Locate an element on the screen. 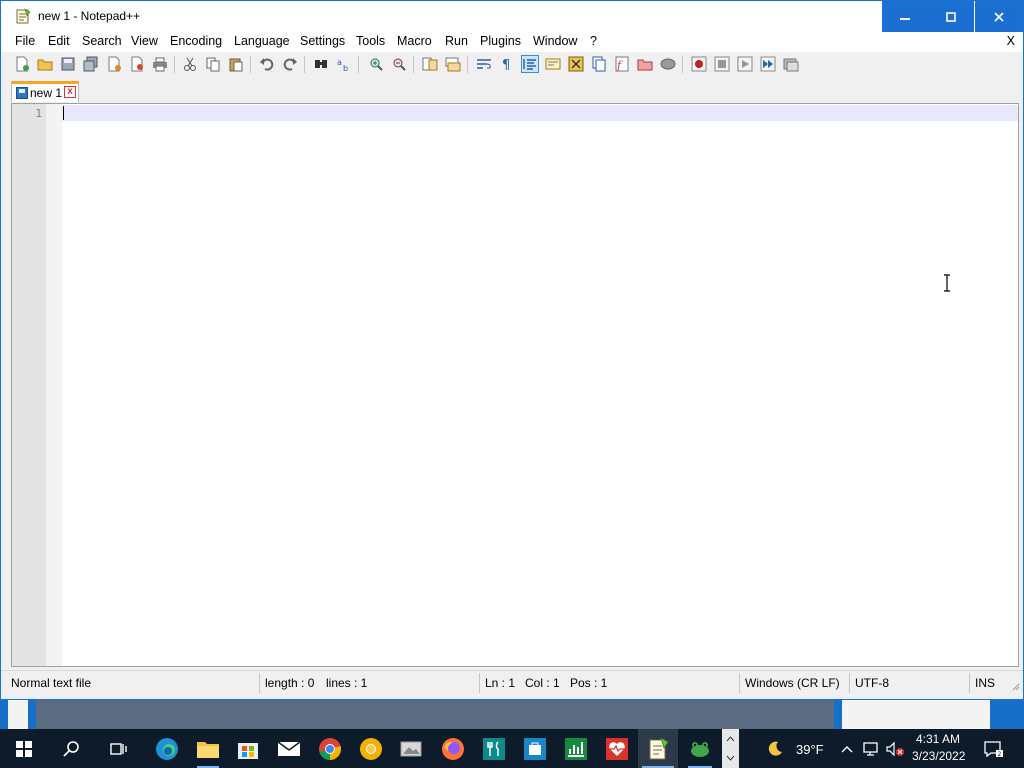 Image resolution: width=1024 pixels, height=768 pixels. menu-view: View is located at coordinates (144, 41).